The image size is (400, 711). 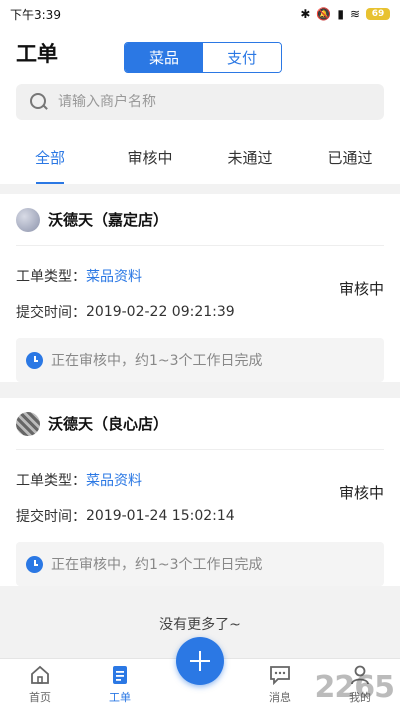 I want to click on tabbar-orders-label: 工单, so click(x=120, y=697).